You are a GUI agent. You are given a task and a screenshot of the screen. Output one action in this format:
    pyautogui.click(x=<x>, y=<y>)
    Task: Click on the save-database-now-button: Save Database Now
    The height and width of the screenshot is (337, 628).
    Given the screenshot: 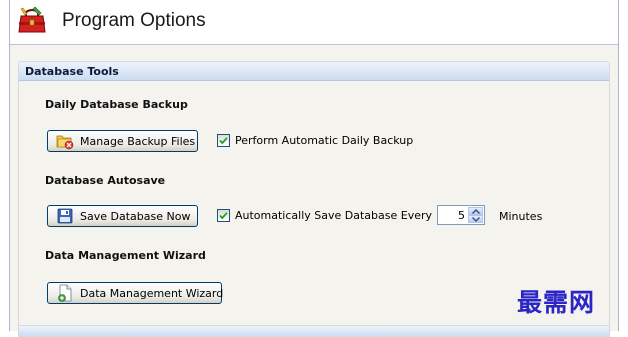 What is the action you would take?
    pyautogui.click(x=122, y=216)
    